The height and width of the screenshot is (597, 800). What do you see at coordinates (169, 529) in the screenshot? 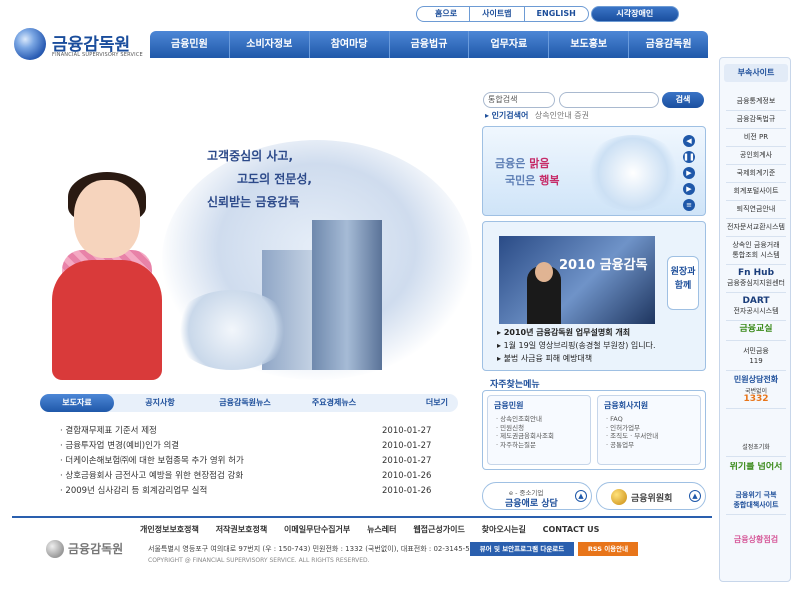
I see `footer-link-privacy: 개인정보보호정책` at bounding box center [169, 529].